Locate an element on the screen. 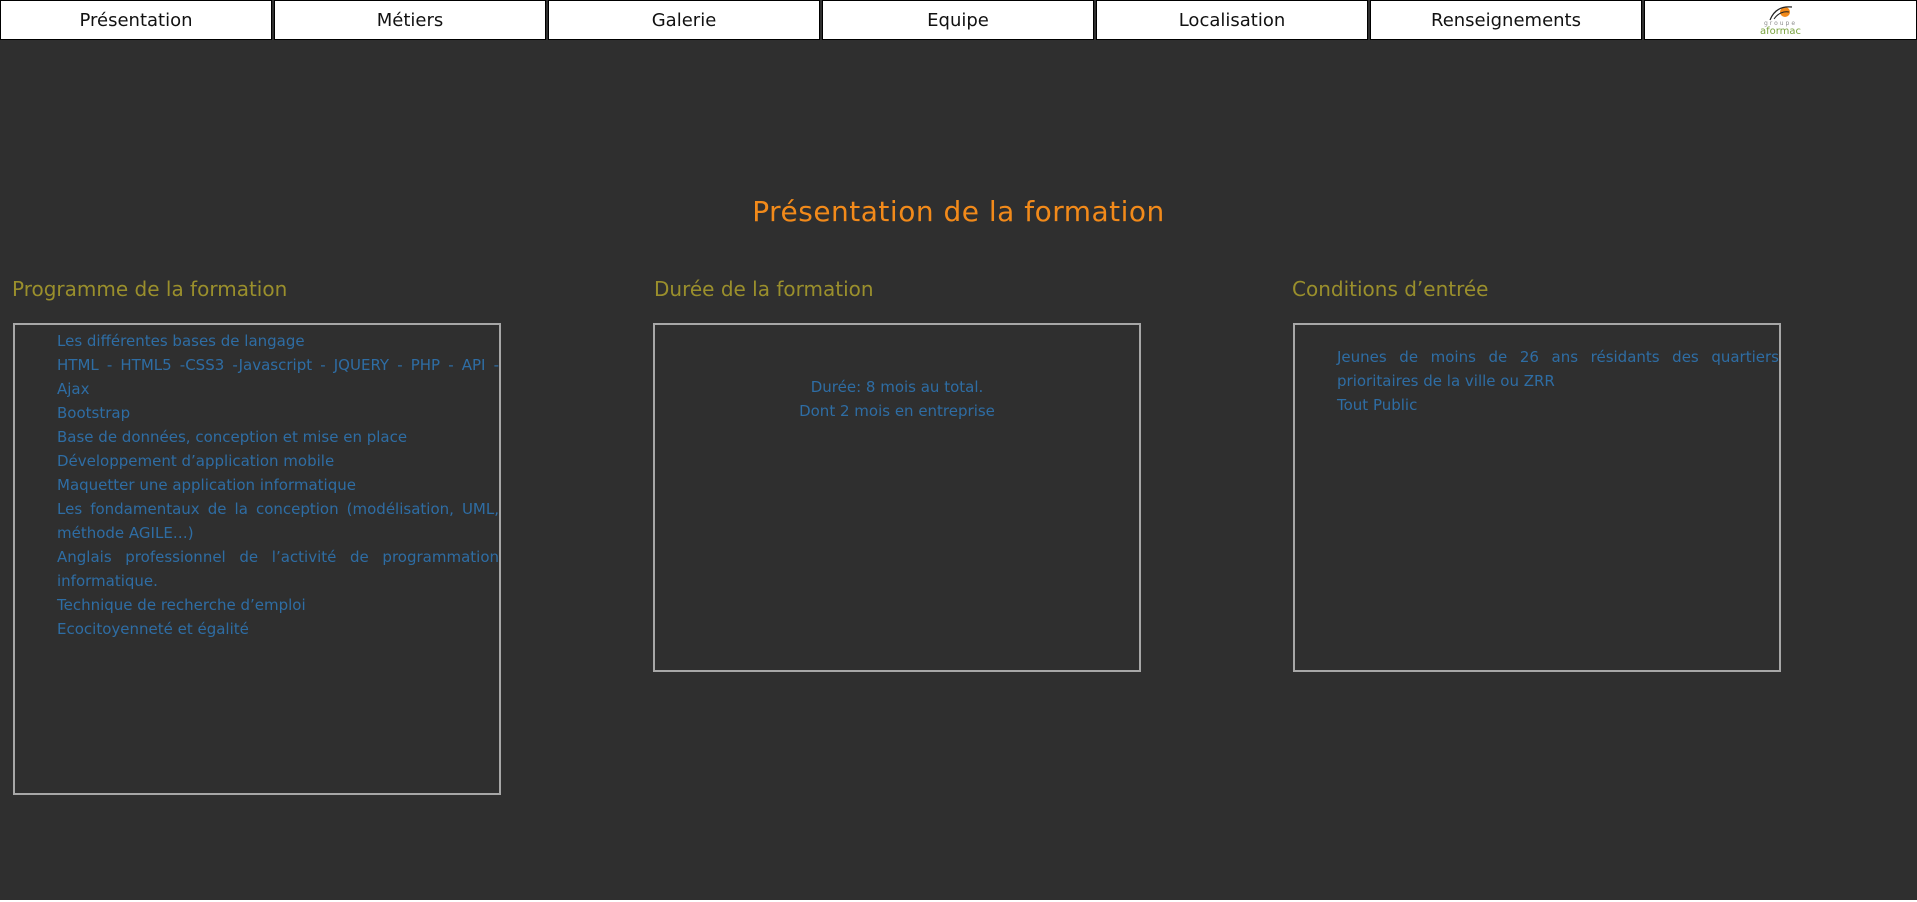  nav-item-presentation: Présentation is located at coordinates (136, 20).